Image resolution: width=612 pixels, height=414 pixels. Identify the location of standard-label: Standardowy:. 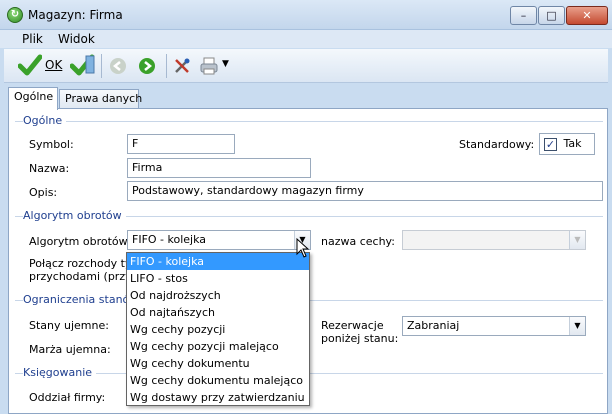
(497, 144).